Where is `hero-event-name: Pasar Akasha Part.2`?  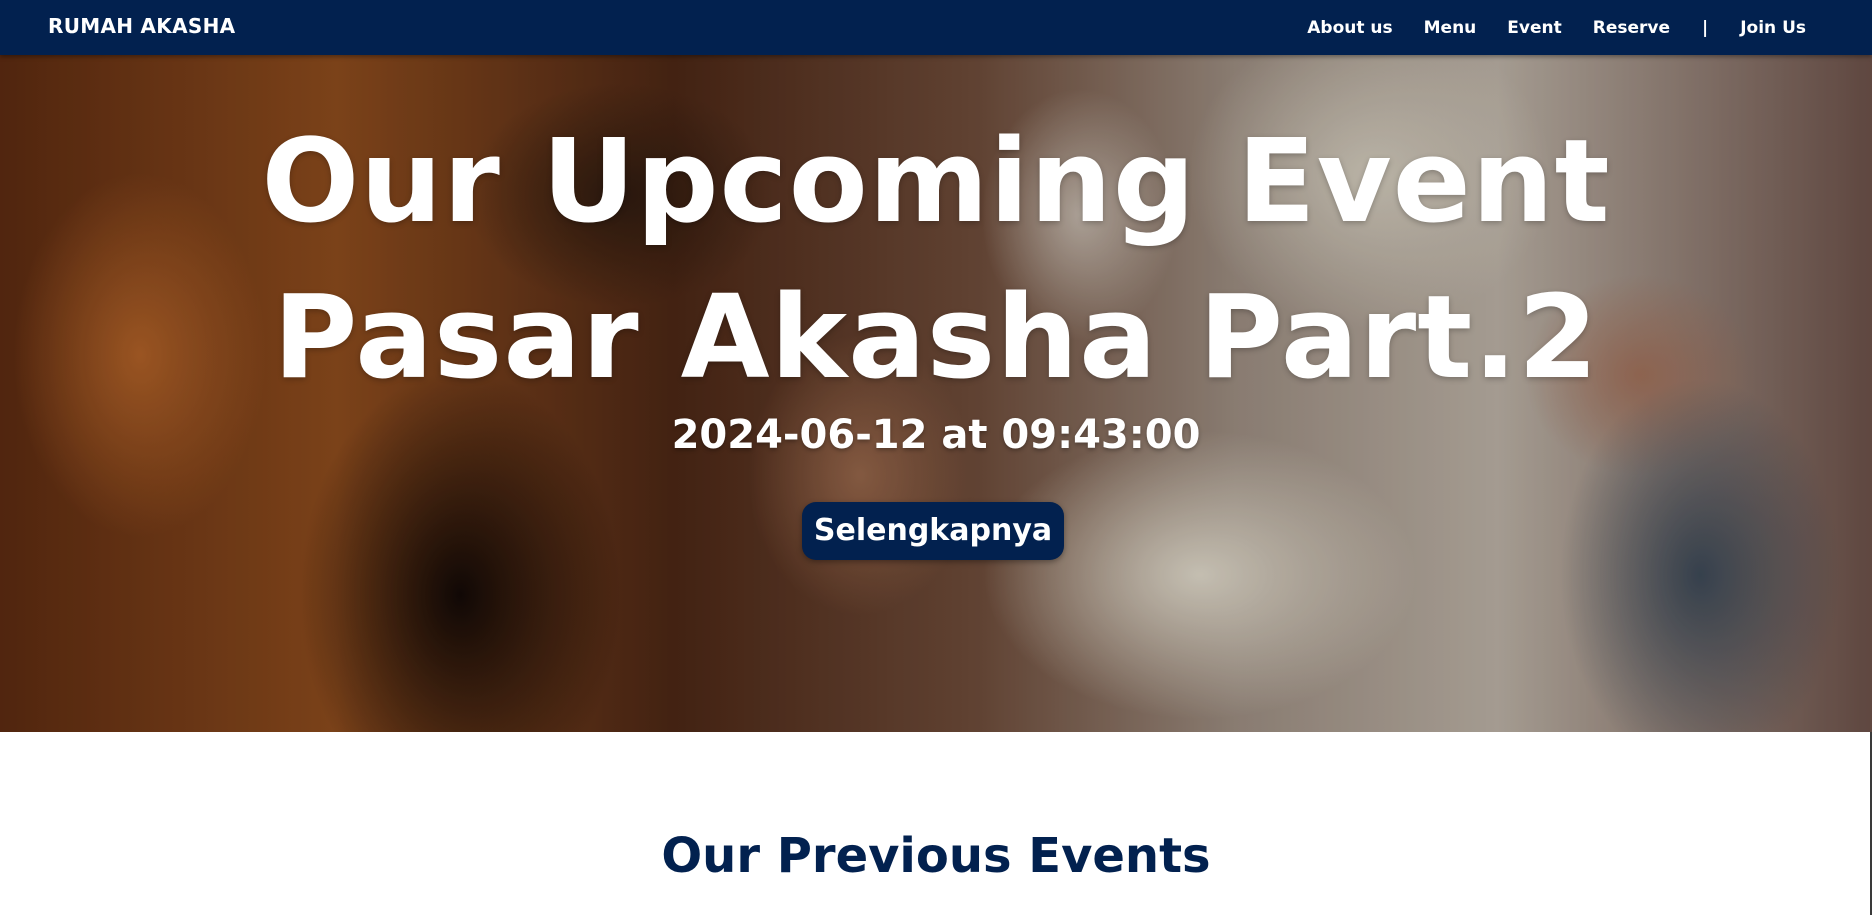 hero-event-name: Pasar Akasha Part.2 is located at coordinates (936, 338).